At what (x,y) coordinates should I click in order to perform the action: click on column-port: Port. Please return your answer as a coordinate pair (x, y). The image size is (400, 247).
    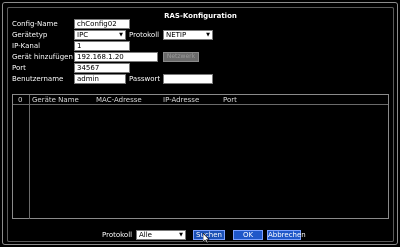
    Looking at the image, I should click on (229, 100).